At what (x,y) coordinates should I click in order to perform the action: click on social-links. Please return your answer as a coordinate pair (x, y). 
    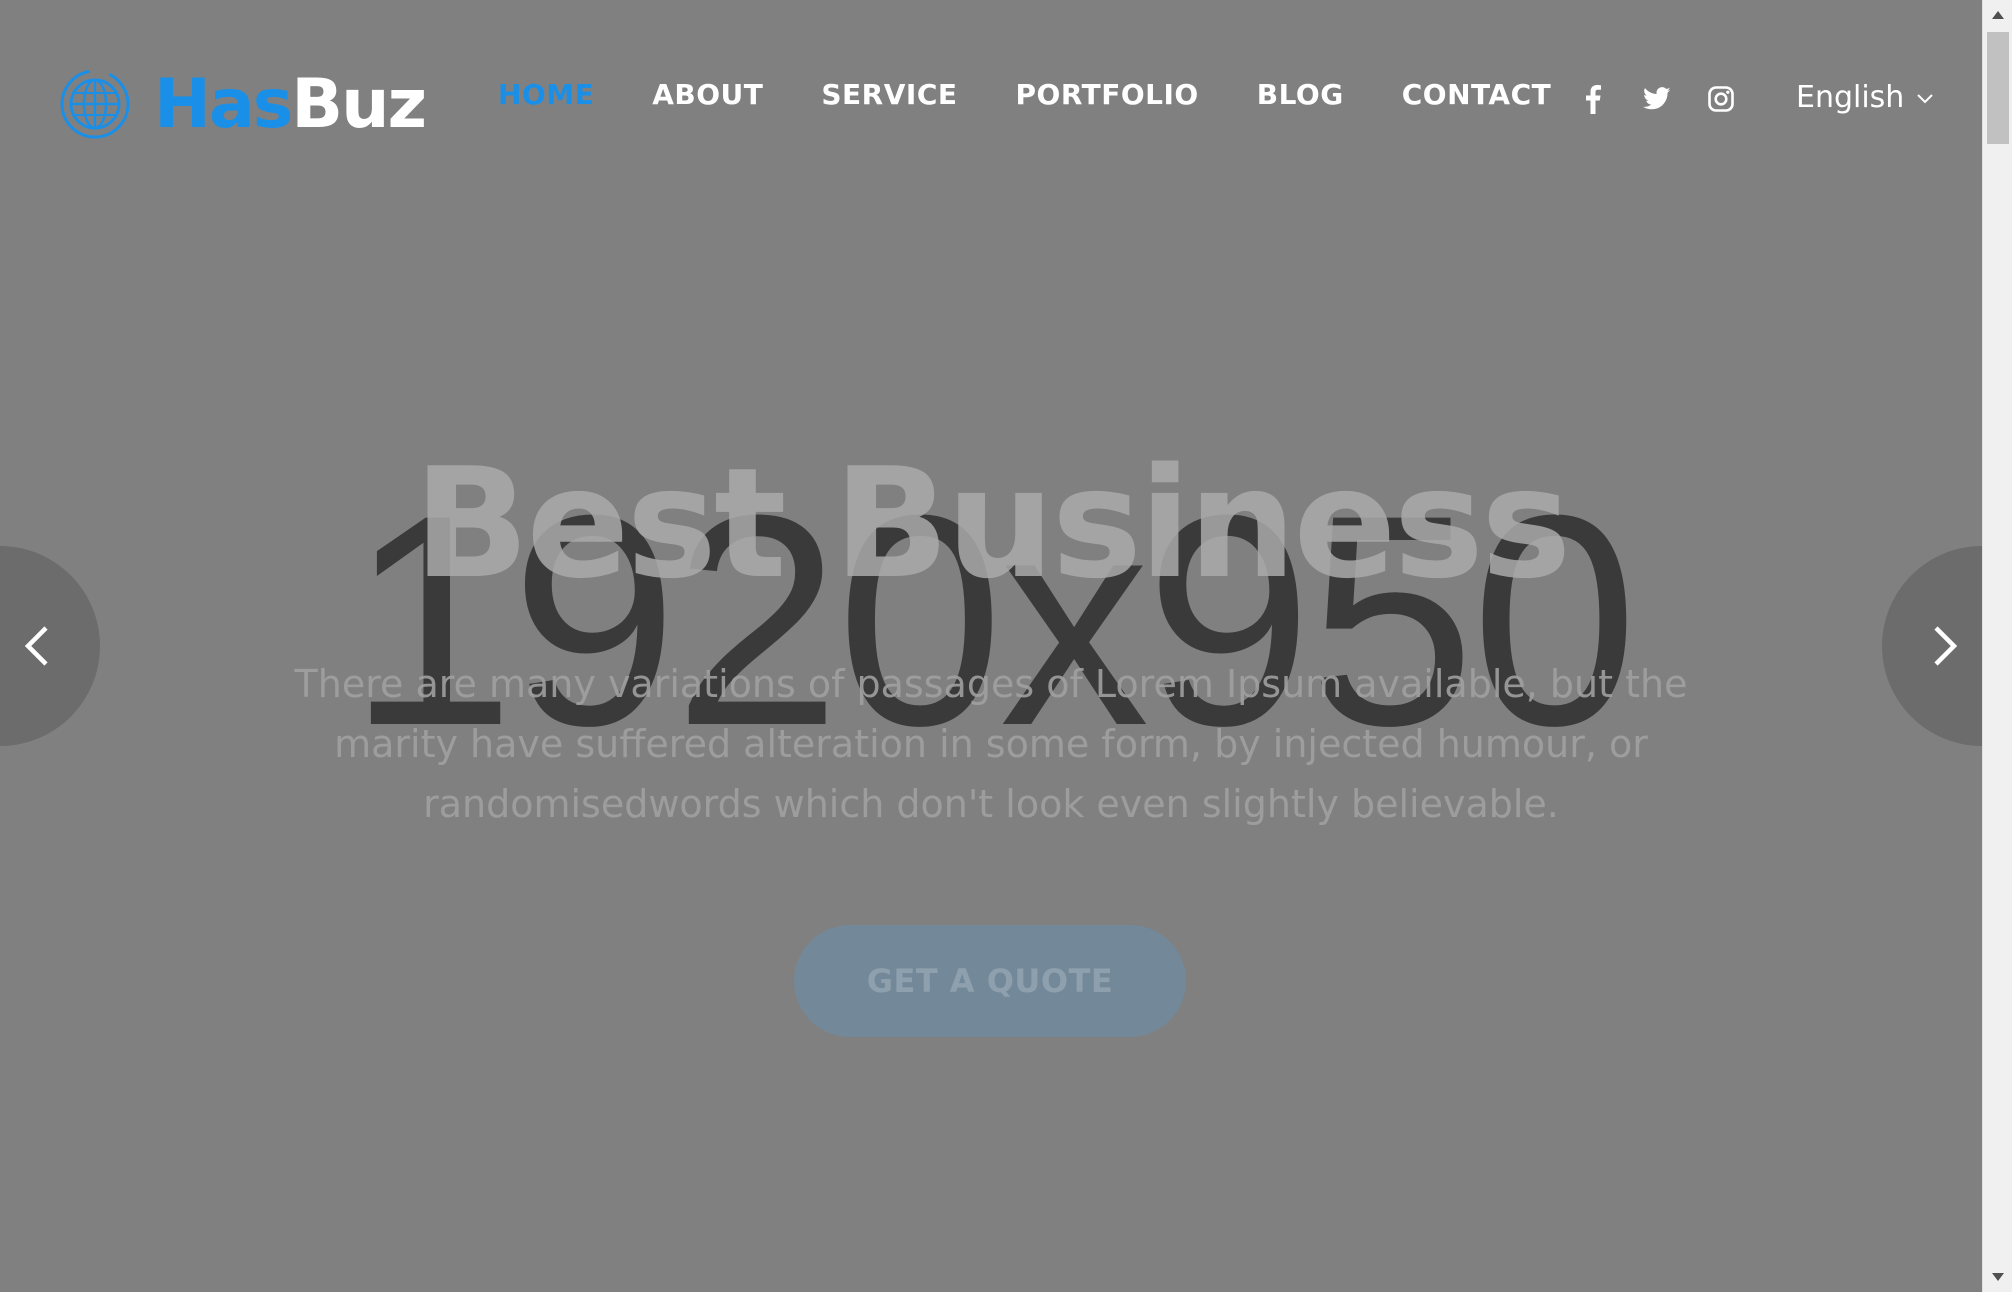
    Looking at the image, I should click on (1674, 99).